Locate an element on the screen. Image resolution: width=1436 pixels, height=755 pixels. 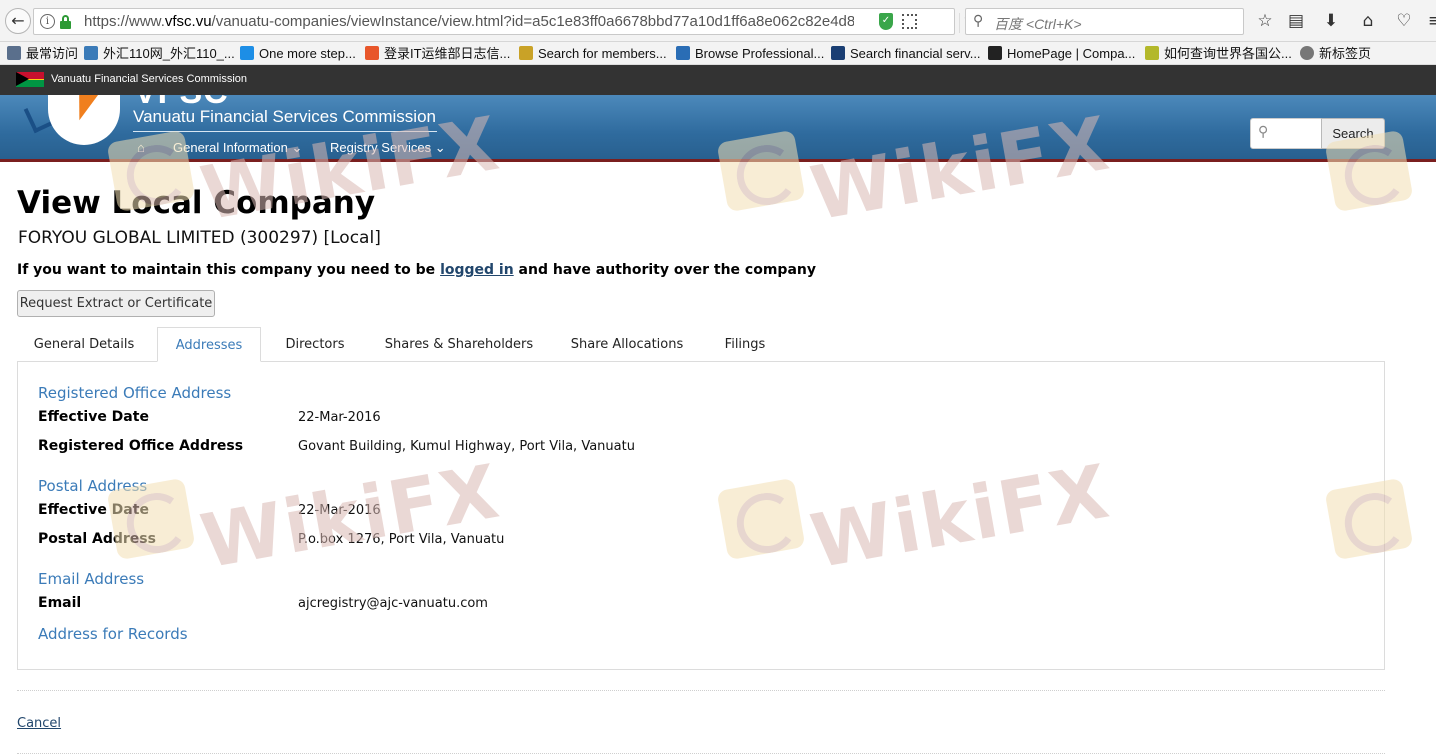
tab-directors: Directors is located at coordinates (315, 344).